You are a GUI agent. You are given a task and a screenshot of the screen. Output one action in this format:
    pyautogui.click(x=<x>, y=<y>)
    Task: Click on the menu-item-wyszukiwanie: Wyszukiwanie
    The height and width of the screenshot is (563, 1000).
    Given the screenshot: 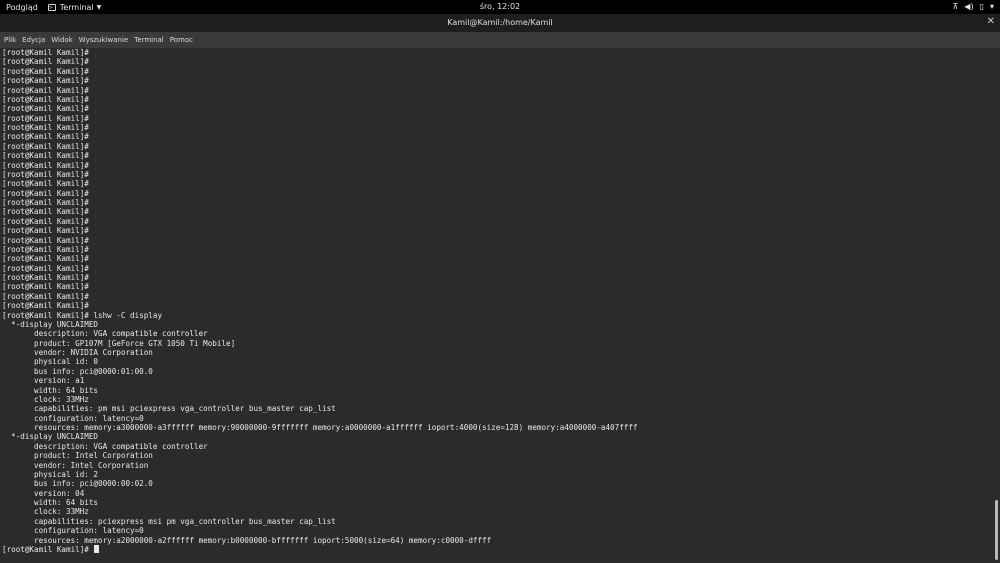 What is the action you would take?
    pyautogui.click(x=103, y=40)
    